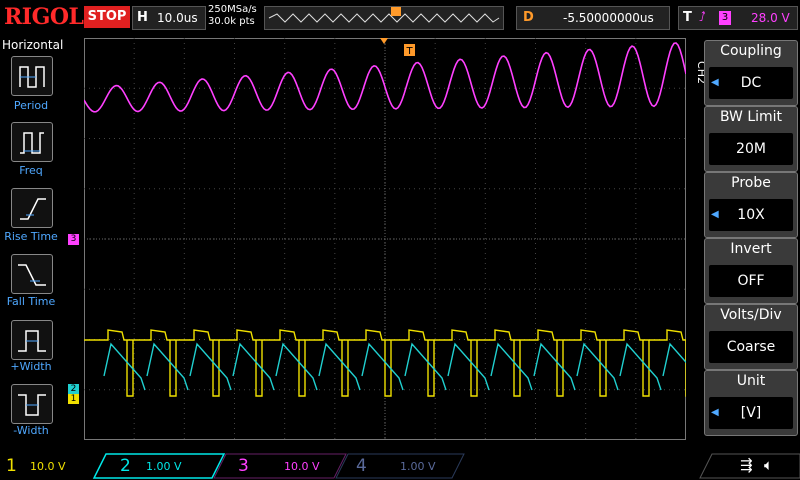  Describe the element at coordinates (702, 17) in the screenshot. I see `rising-edge-icon: ⭜` at that location.